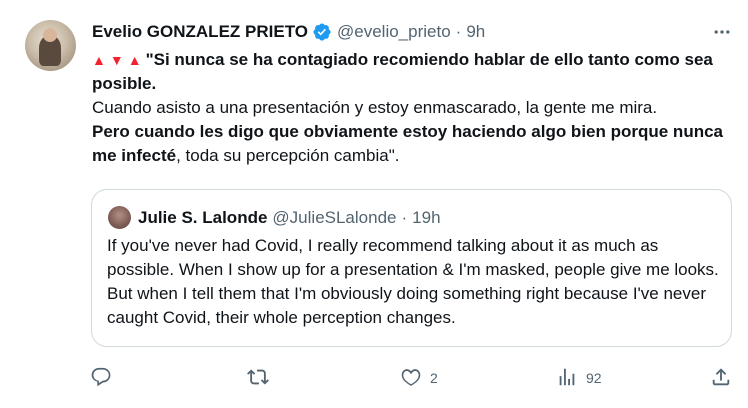  I want to click on tweet-time: 9h, so click(475, 32).